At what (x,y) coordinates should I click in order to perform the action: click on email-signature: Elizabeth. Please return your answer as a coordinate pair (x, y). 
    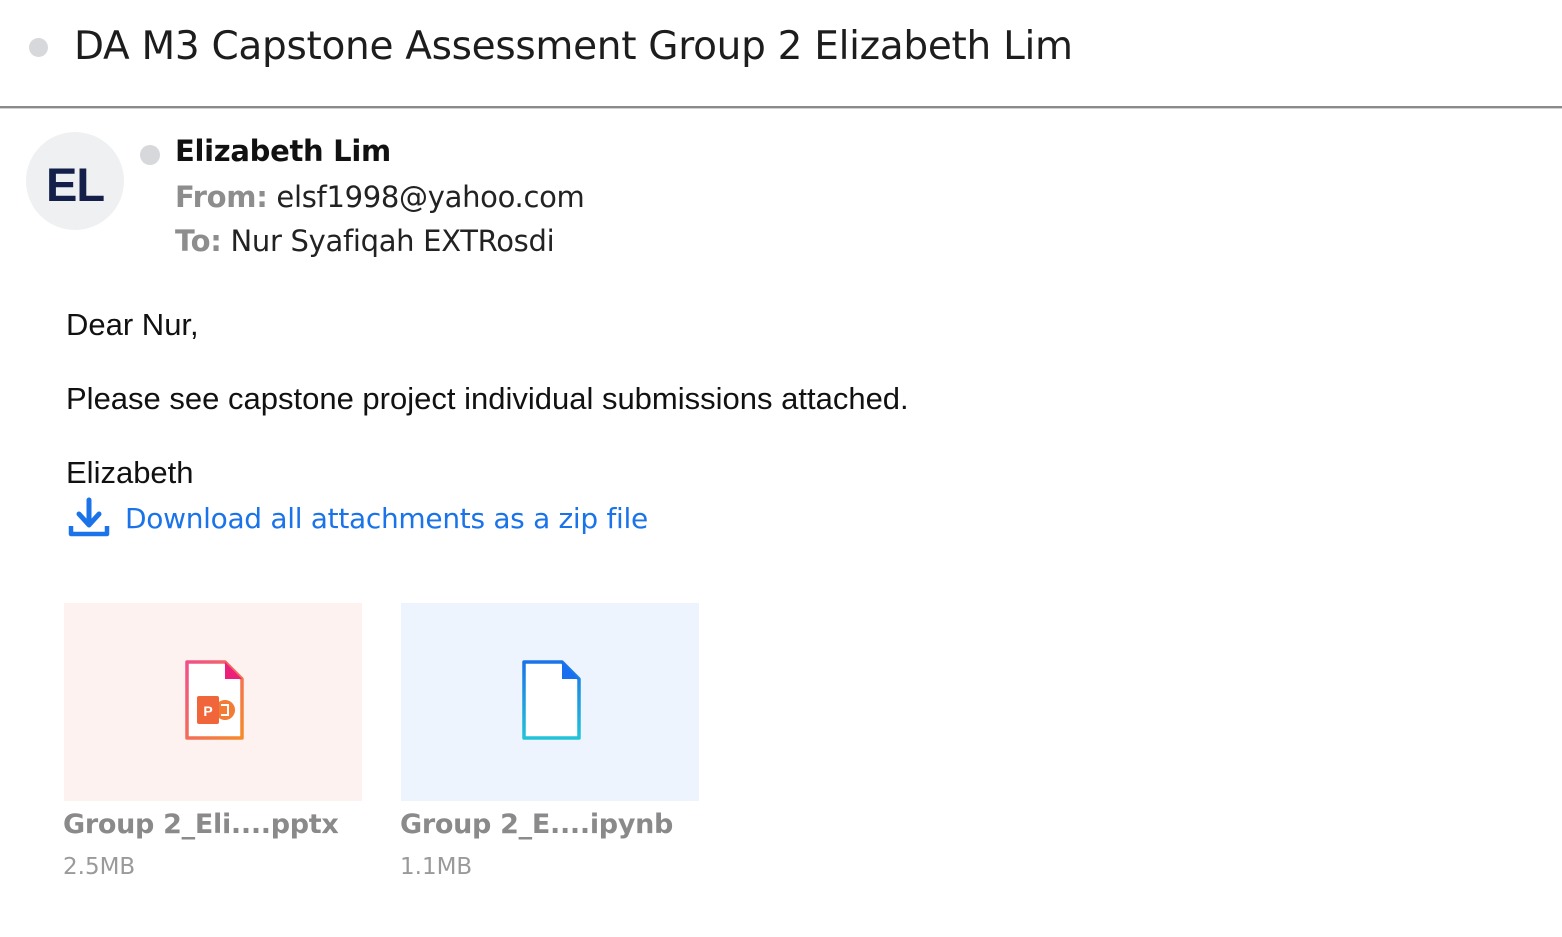
    Looking at the image, I should click on (130, 472).